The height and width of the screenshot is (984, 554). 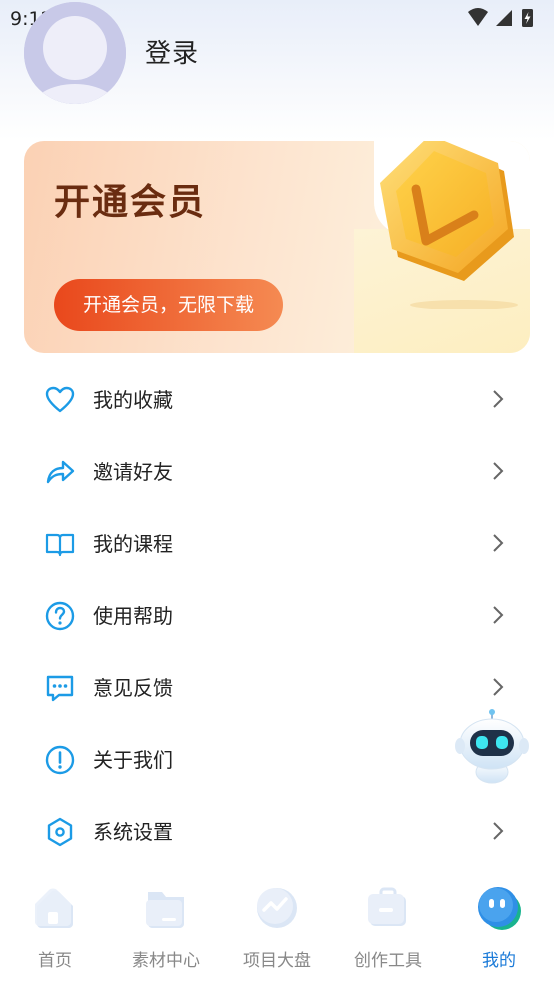 I want to click on info-icon, so click(x=60, y=760).